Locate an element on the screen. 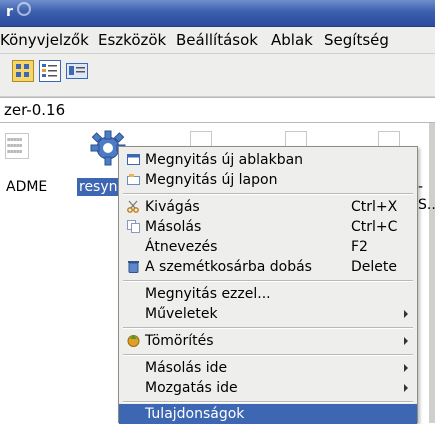 This screenshot has height=424, width=435. menu-item-cut: Kivágás Ctrl+X is located at coordinates (268, 207).